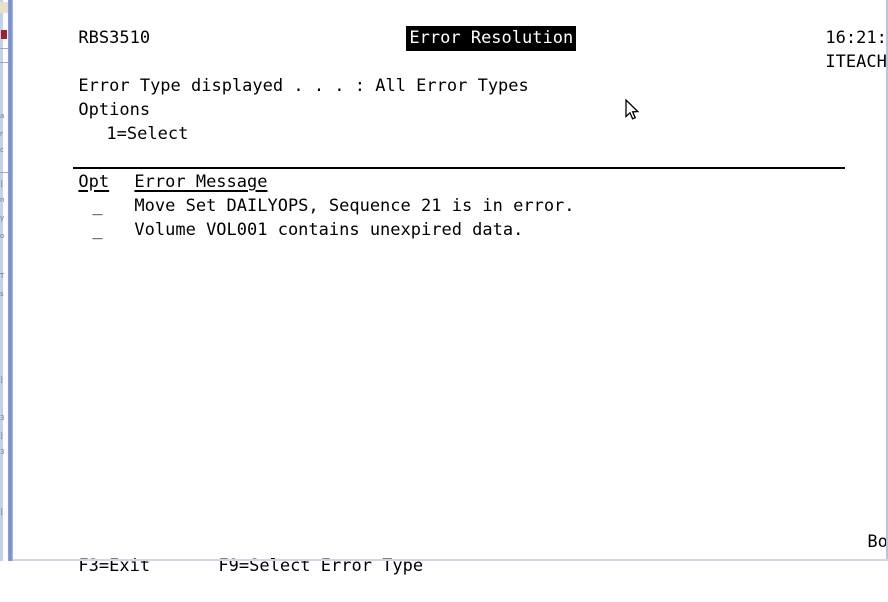 The width and height of the screenshot is (888, 602). Describe the element at coordinates (847, 529) in the screenshot. I see `position-indicator-wrap: Bottom` at that location.